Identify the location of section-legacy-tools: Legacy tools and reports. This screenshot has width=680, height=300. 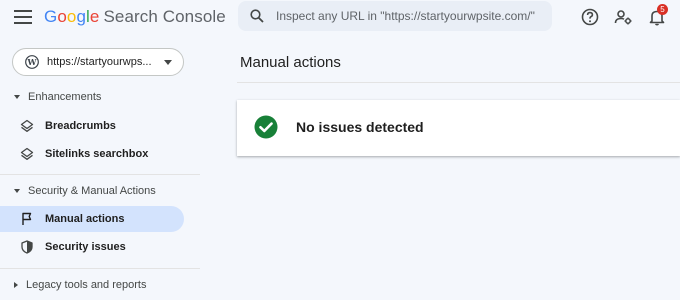
(80, 285).